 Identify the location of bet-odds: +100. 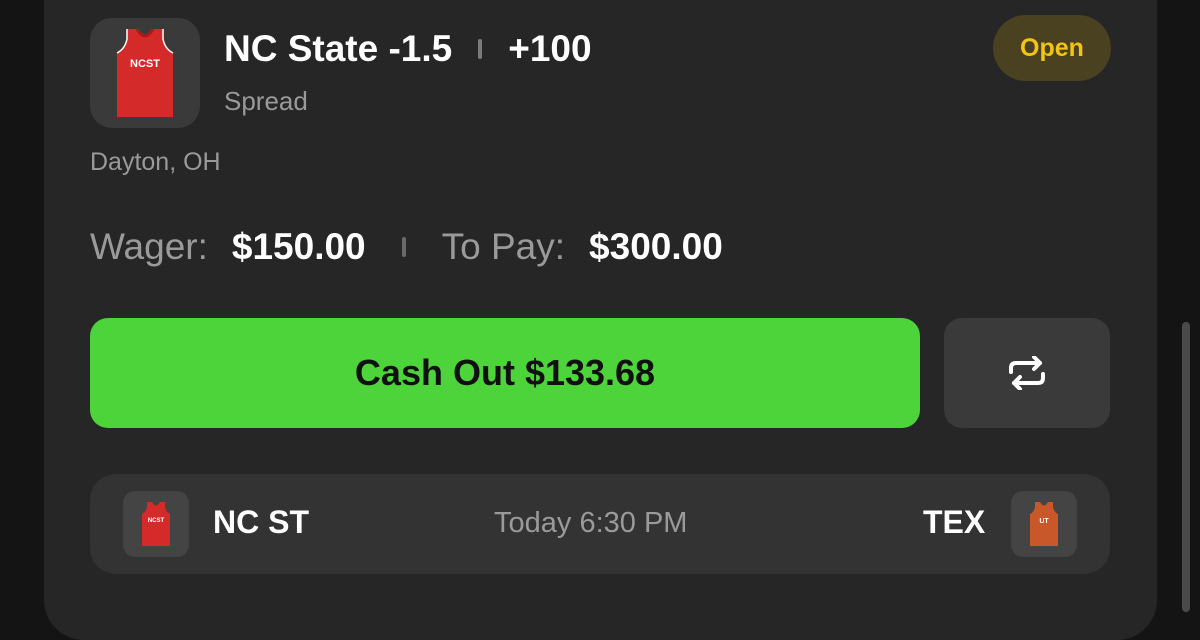
(550, 48).